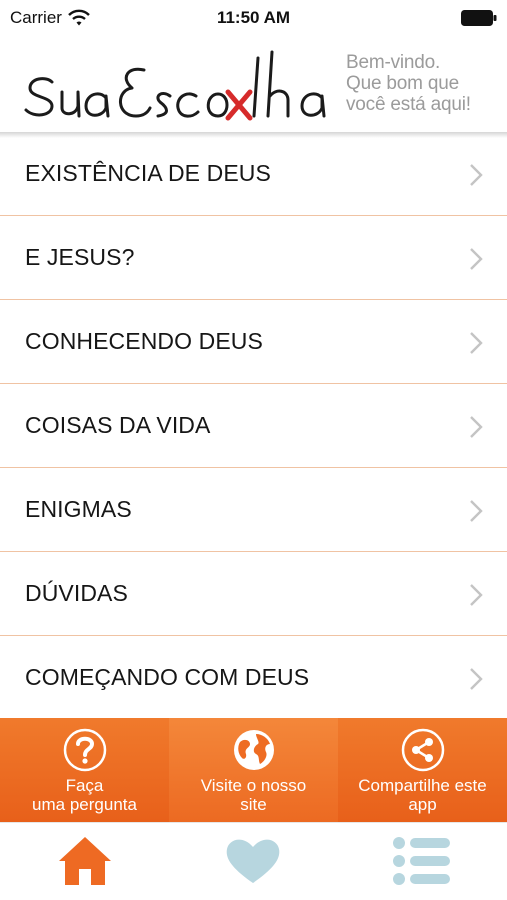  I want to click on ask-question-button: Faça uma pergunta, so click(84, 770).